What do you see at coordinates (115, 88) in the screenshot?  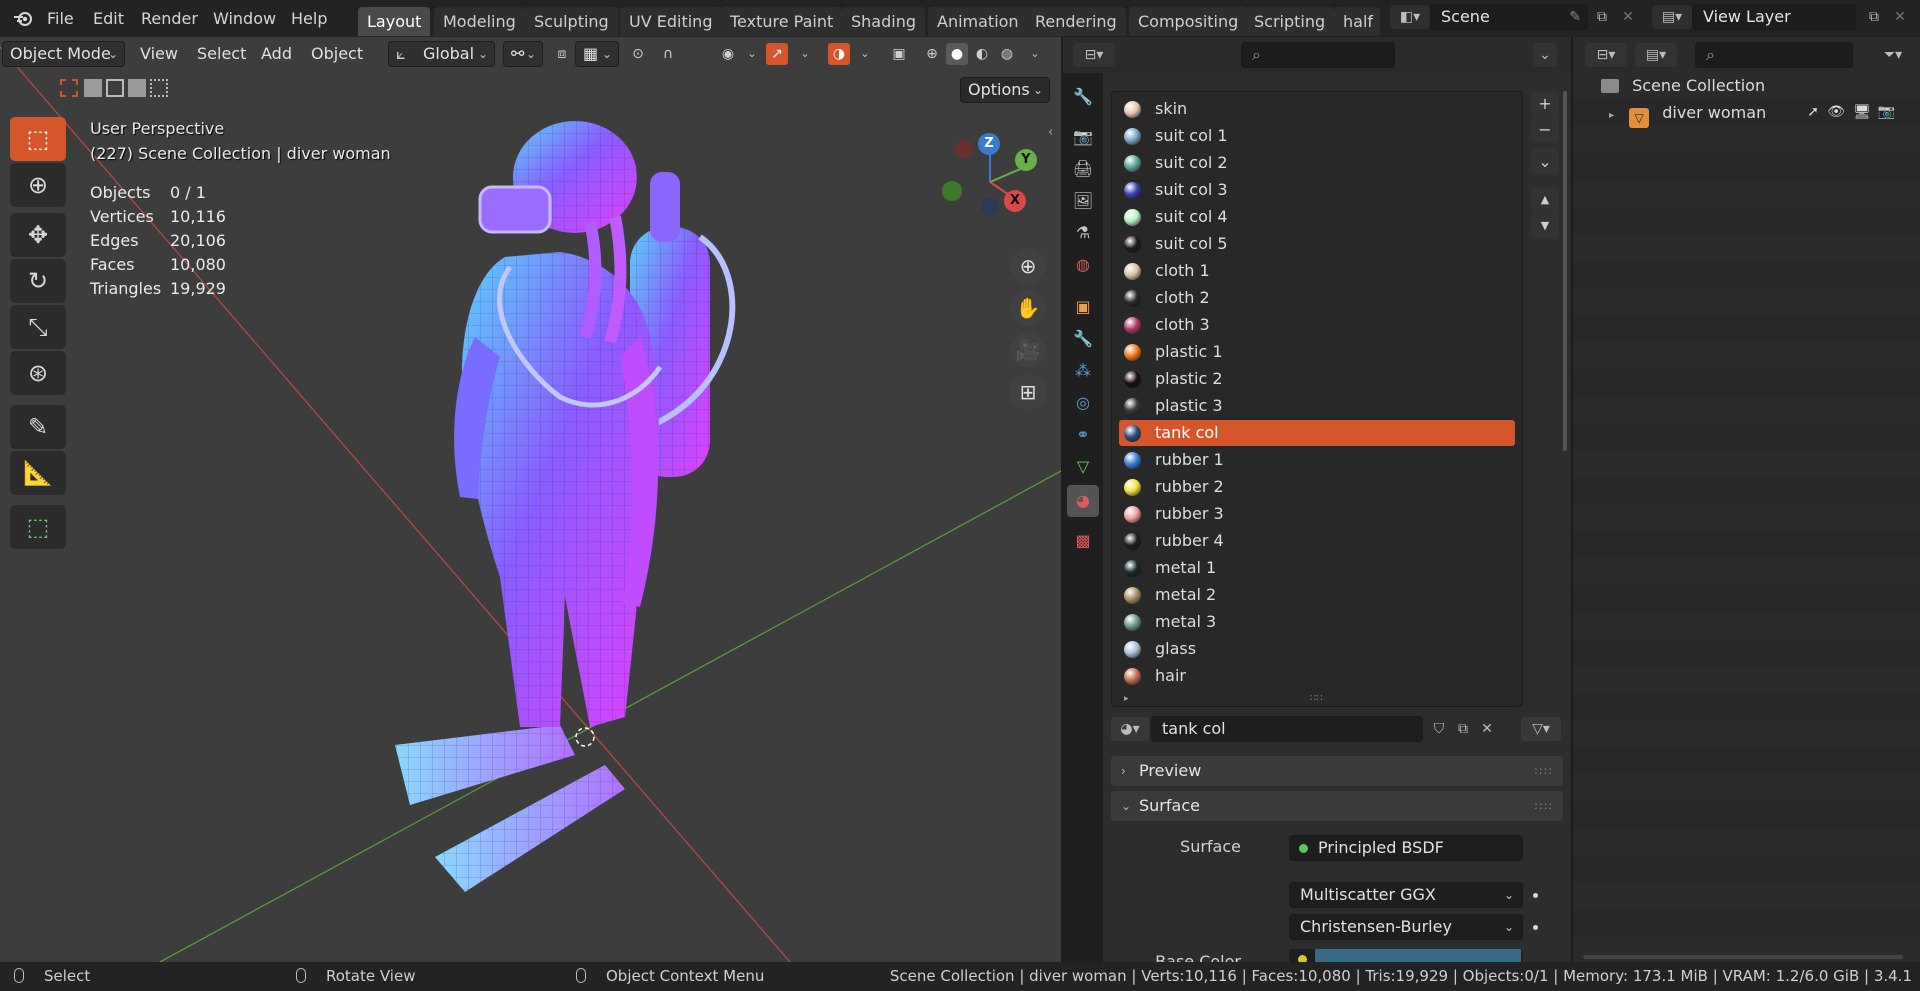 I see `select-mode-subtract-icon` at bounding box center [115, 88].